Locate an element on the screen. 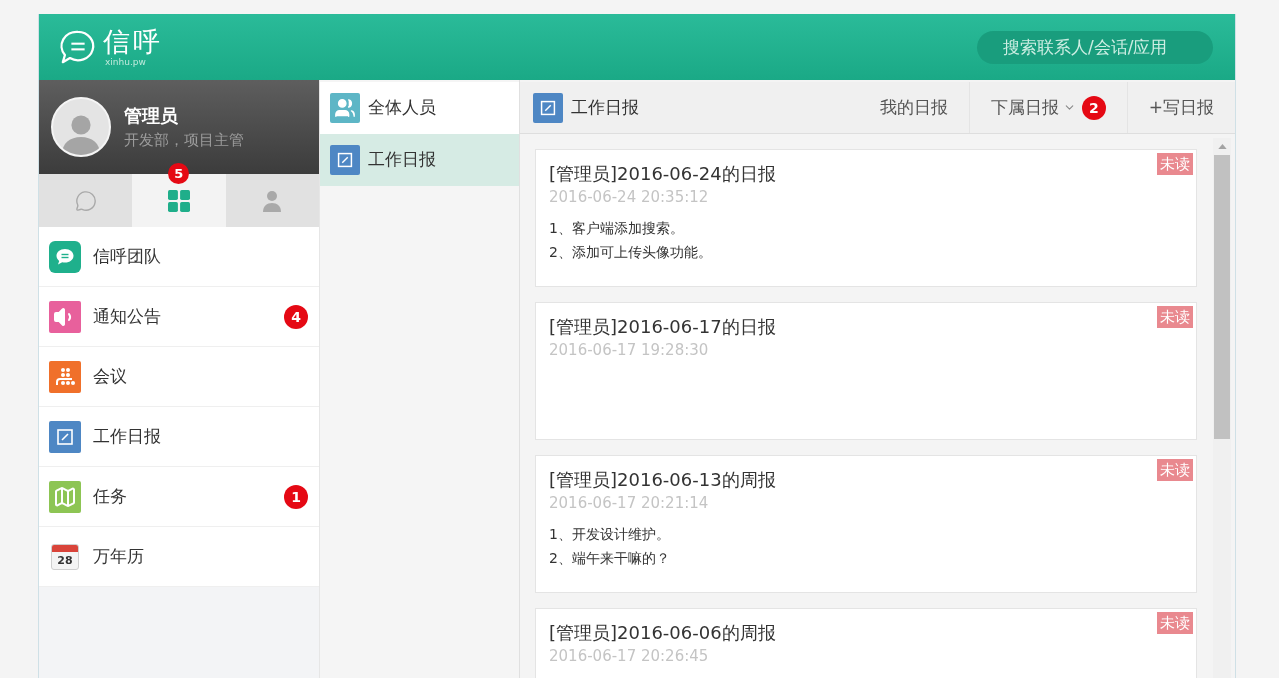  count-badge: 4 is located at coordinates (296, 316).